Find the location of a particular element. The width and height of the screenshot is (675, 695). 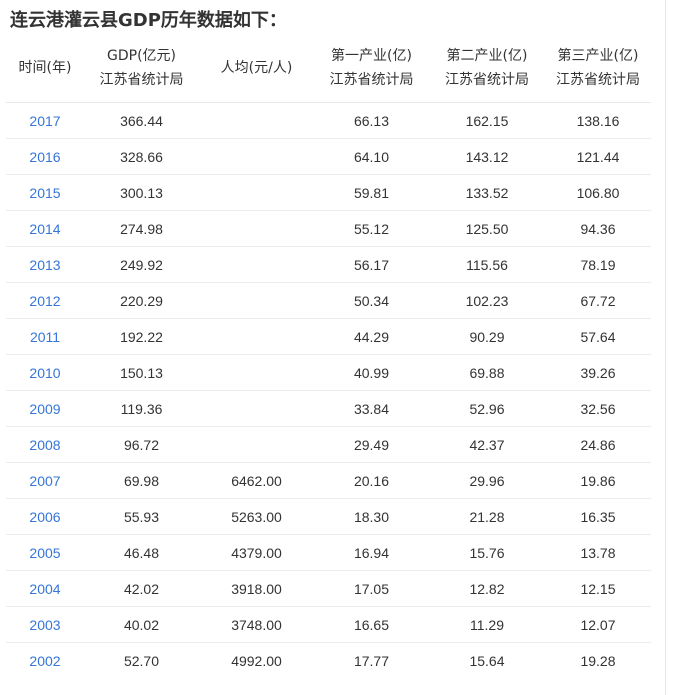

table-row: 2010 150.13 40.99 69.88 39.26 is located at coordinates (328, 372).